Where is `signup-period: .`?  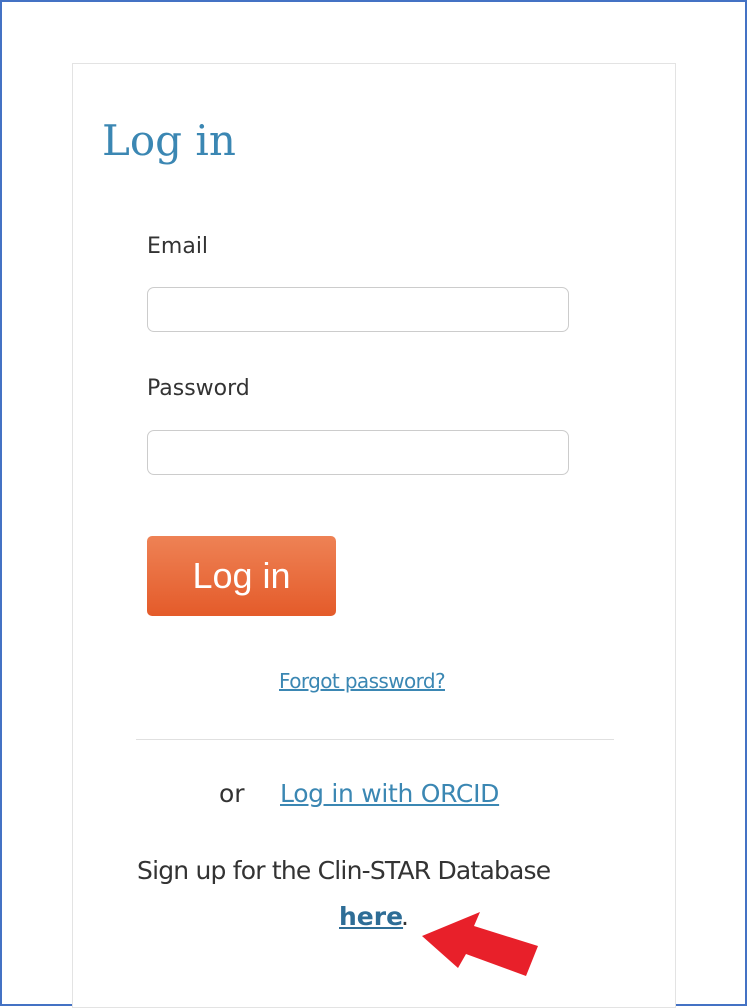
signup-period: . is located at coordinates (405, 916).